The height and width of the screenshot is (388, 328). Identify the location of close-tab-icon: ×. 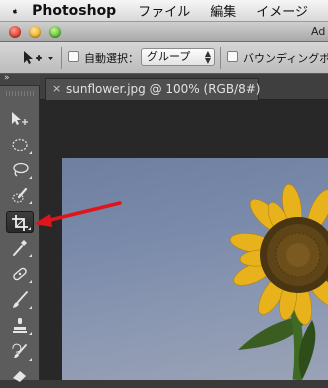
(56, 88).